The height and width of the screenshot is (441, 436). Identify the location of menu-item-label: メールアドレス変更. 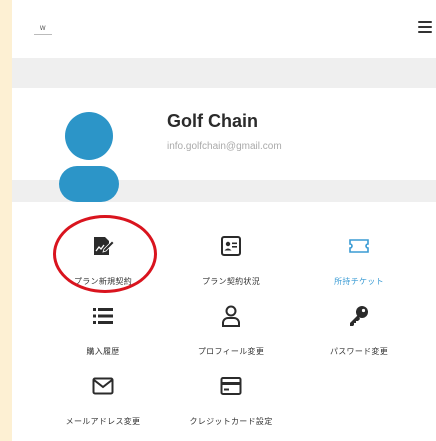
(103, 421).